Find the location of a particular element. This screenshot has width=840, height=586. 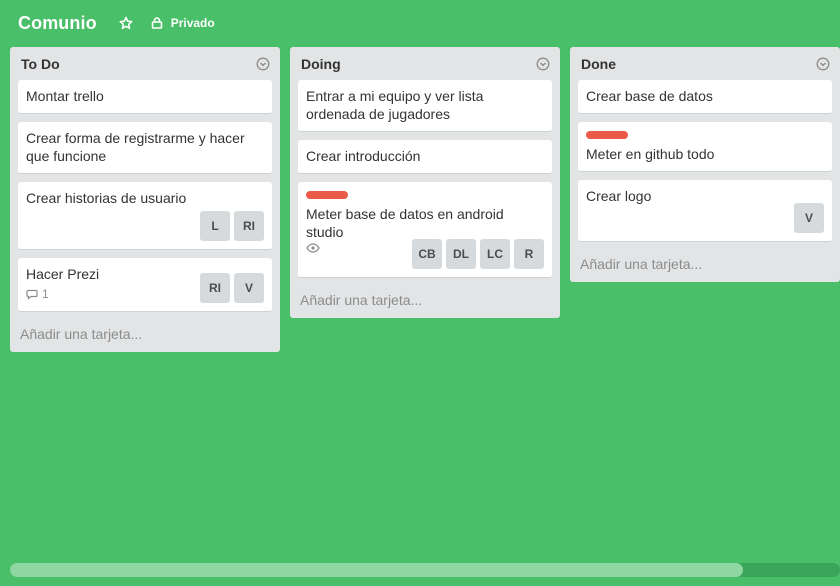

card: Crear introducción is located at coordinates (425, 157).